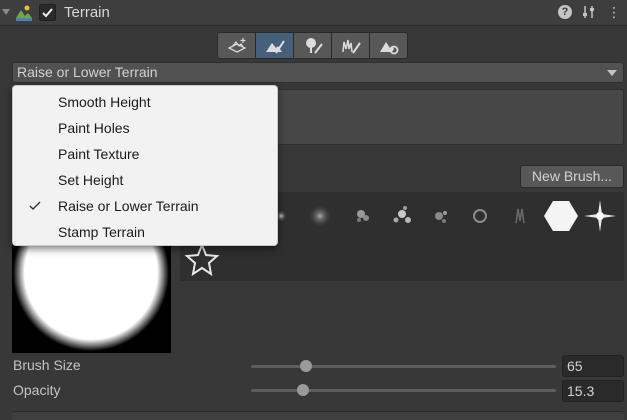 The image size is (627, 420). What do you see at coordinates (128, 206) in the screenshot?
I see `menu-item-label: Raise or Lower Terrain` at bounding box center [128, 206].